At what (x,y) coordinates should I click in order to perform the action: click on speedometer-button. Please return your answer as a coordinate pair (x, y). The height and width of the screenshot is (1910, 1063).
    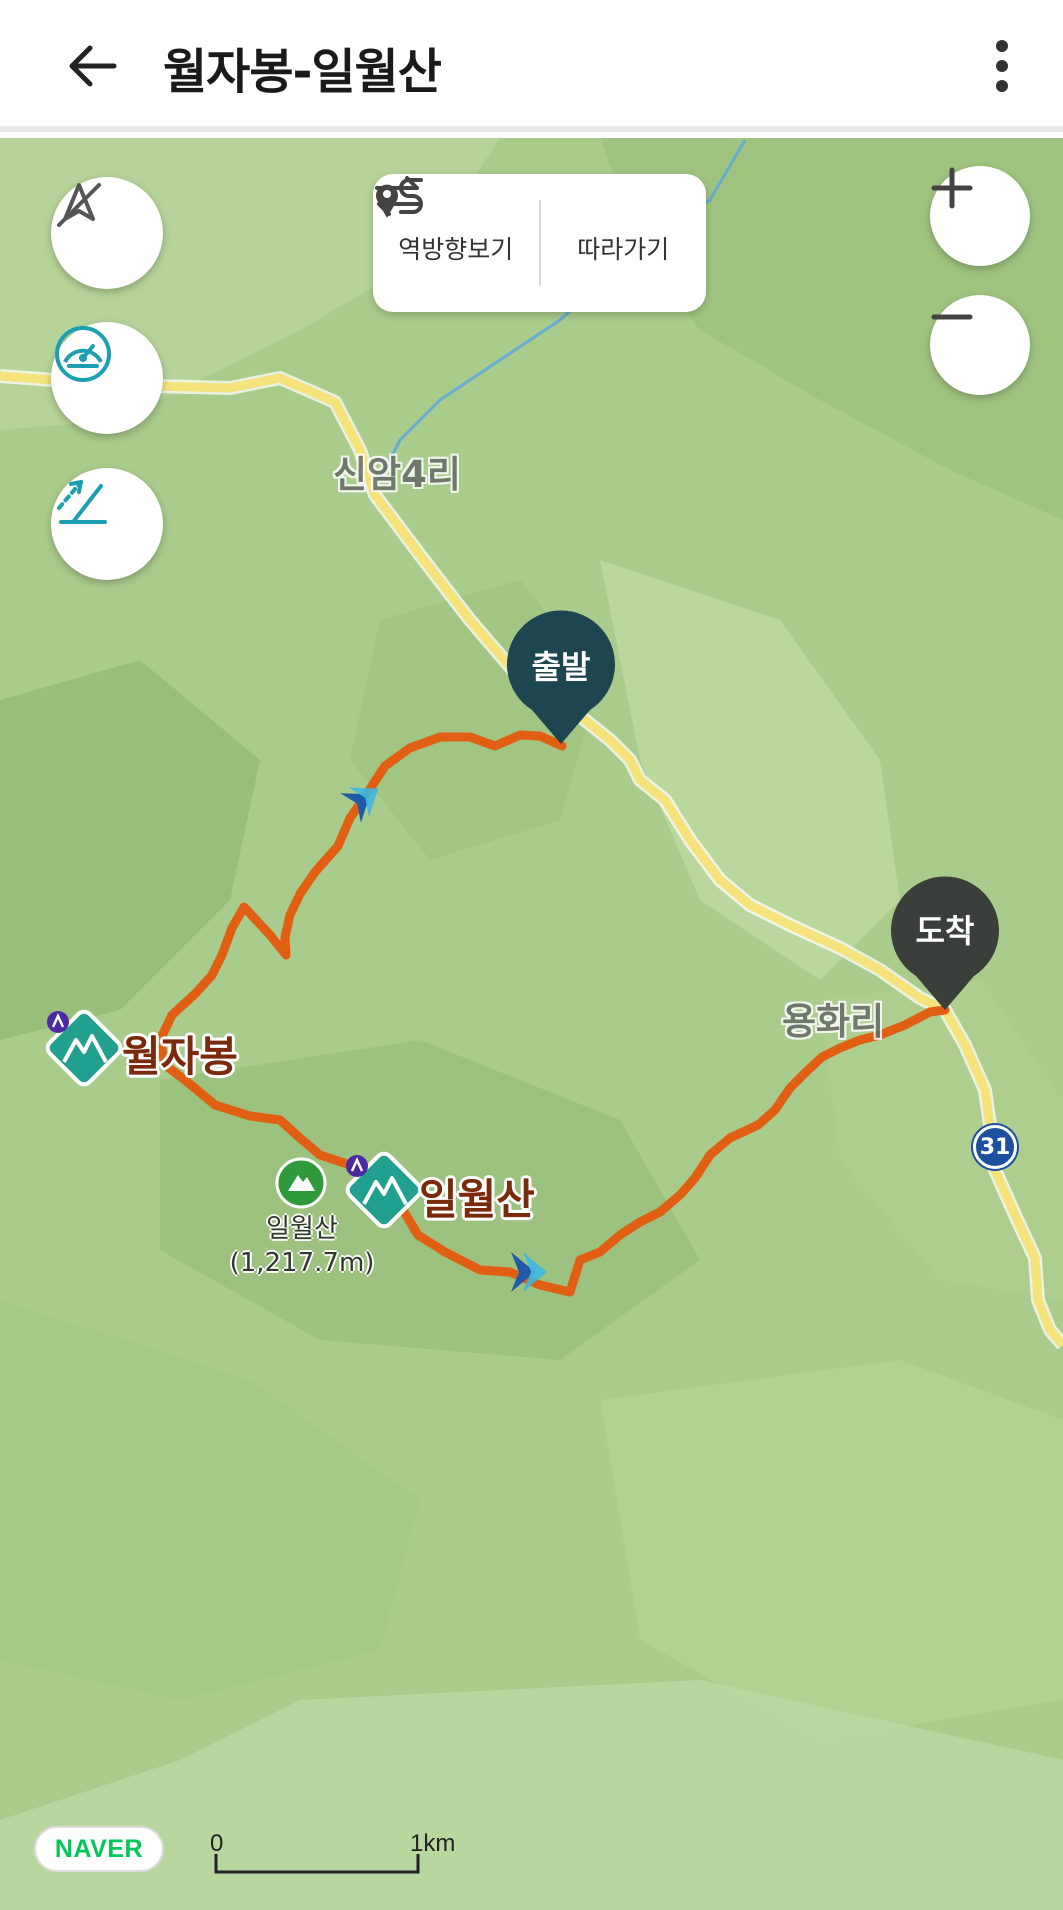
    Looking at the image, I should click on (107, 378).